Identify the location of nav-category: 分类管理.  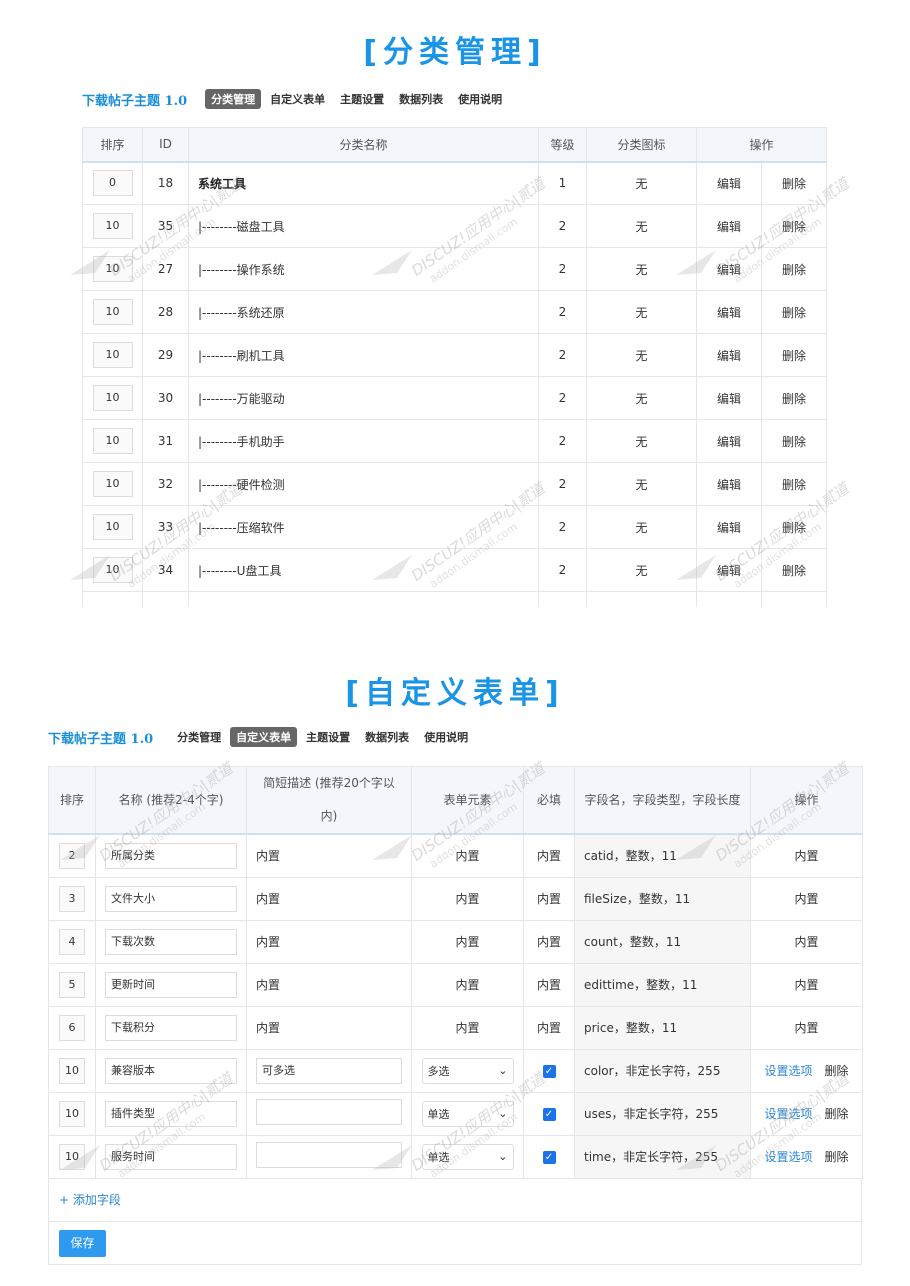
(199, 737).